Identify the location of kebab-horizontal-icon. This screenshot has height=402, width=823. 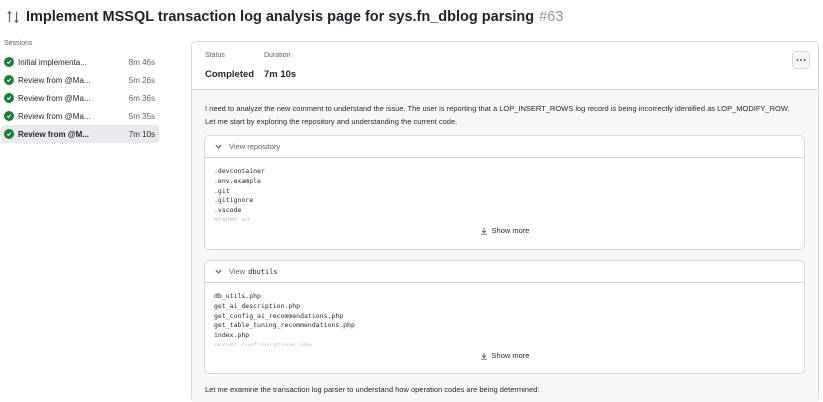
(801, 60).